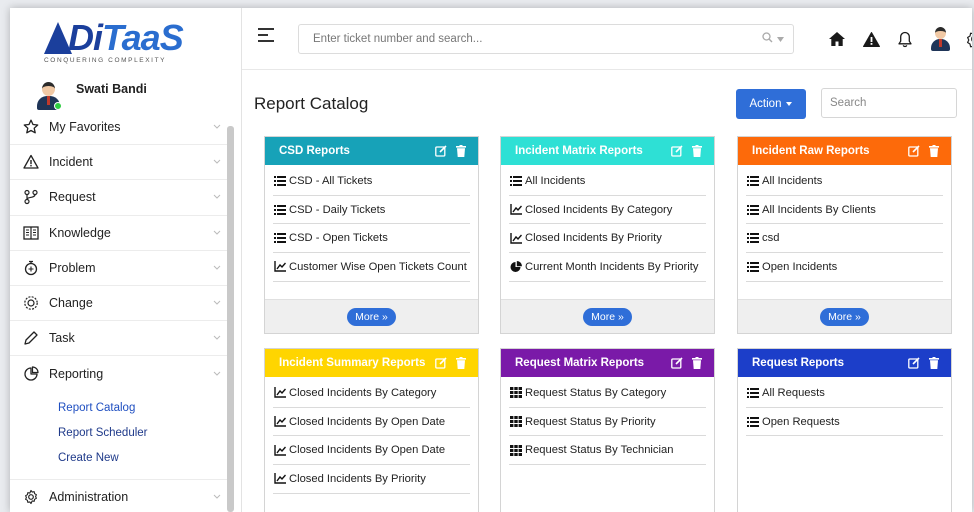  I want to click on card-header: Incident Summary Reports, so click(371, 363).